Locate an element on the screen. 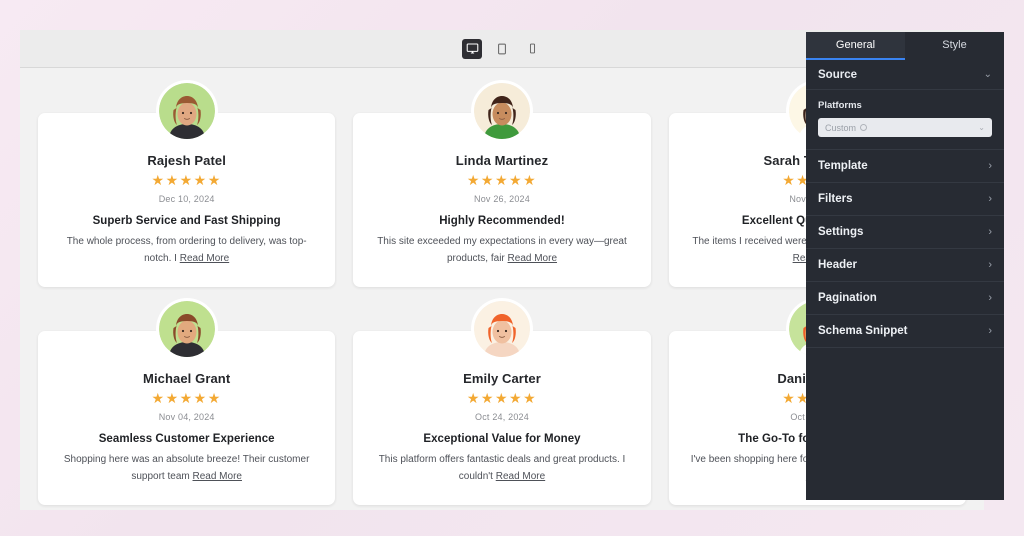 Image resolution: width=1024 pixels, height=536 pixels. tablet-view-button is located at coordinates (502, 49).